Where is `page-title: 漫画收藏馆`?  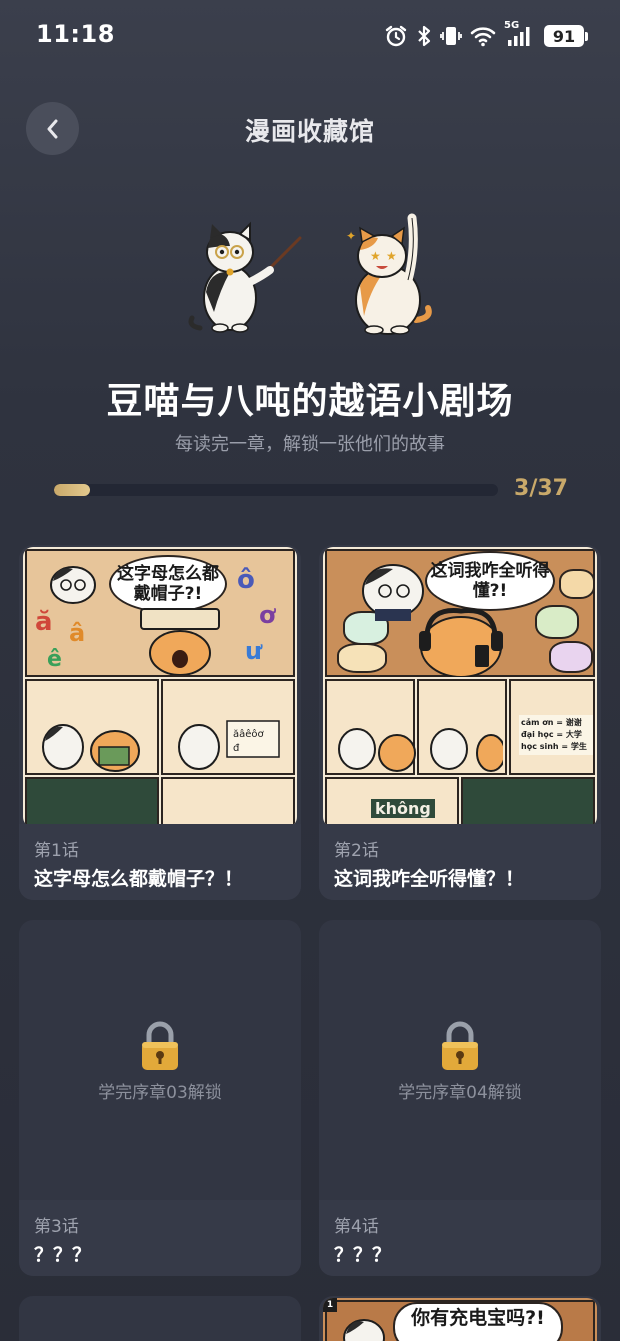
page-title: 漫画收藏馆 is located at coordinates (309, 131).